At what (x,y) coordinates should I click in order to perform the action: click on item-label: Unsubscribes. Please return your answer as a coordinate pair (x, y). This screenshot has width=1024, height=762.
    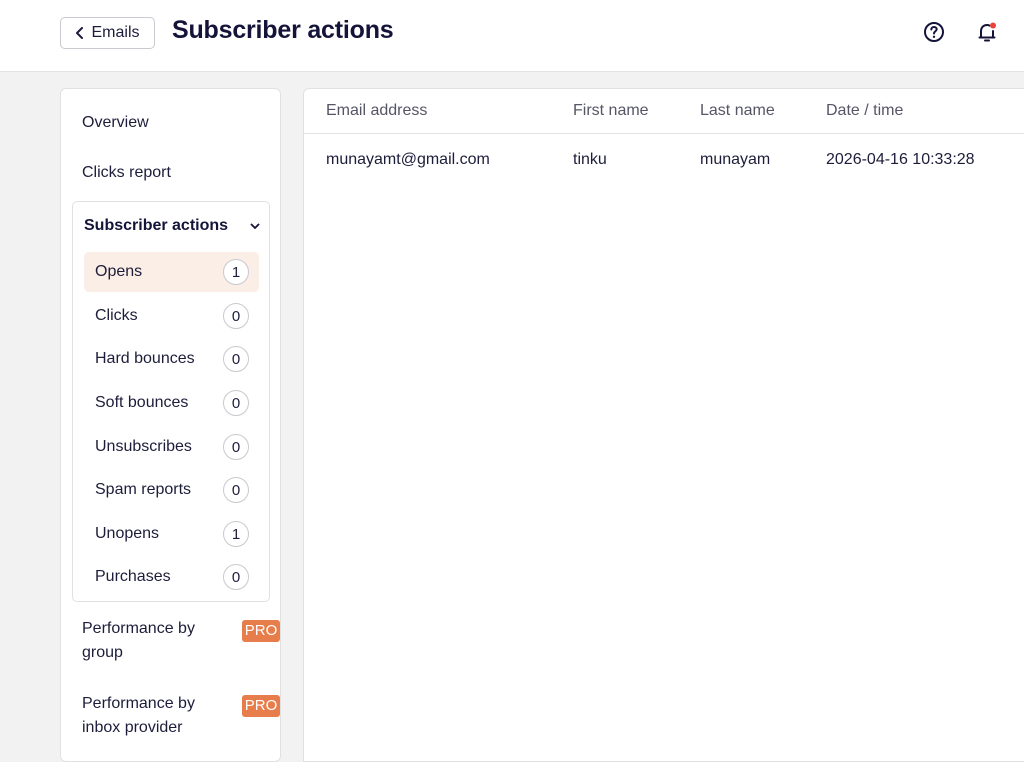
    Looking at the image, I should click on (143, 446).